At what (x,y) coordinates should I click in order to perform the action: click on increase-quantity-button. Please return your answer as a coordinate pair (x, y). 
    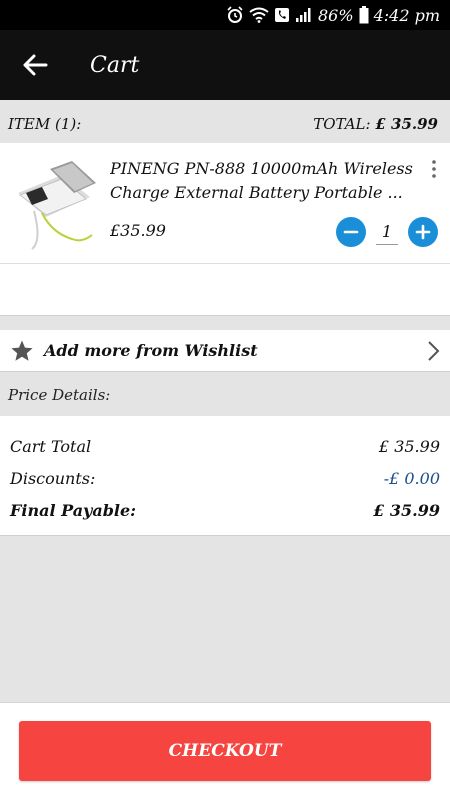
    Looking at the image, I should click on (423, 232).